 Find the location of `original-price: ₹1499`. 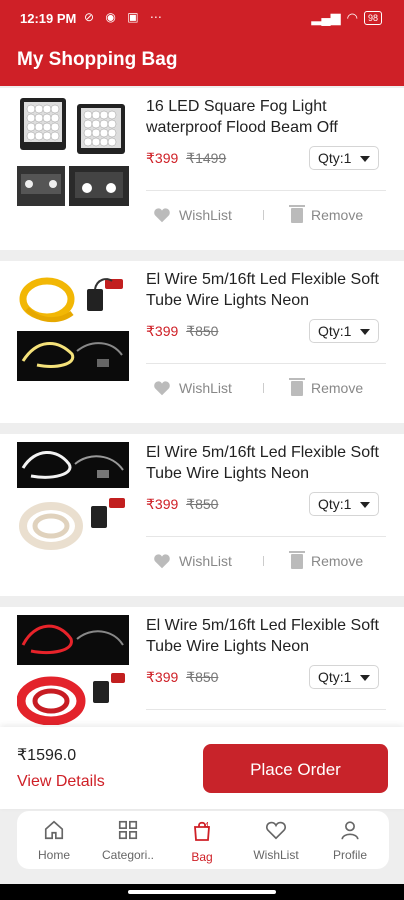

original-price: ₹1499 is located at coordinates (206, 158).